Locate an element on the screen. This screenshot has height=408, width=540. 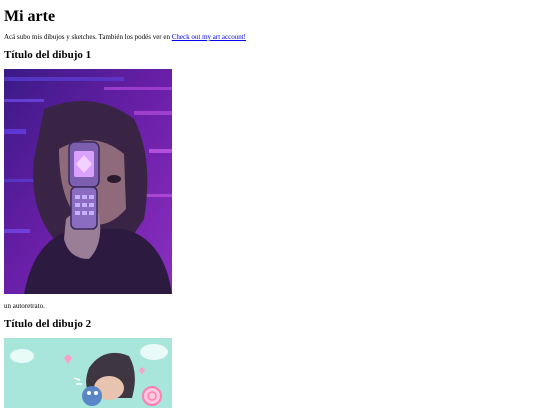
artwork-1-caption: un autoretrato. is located at coordinates (24, 306).